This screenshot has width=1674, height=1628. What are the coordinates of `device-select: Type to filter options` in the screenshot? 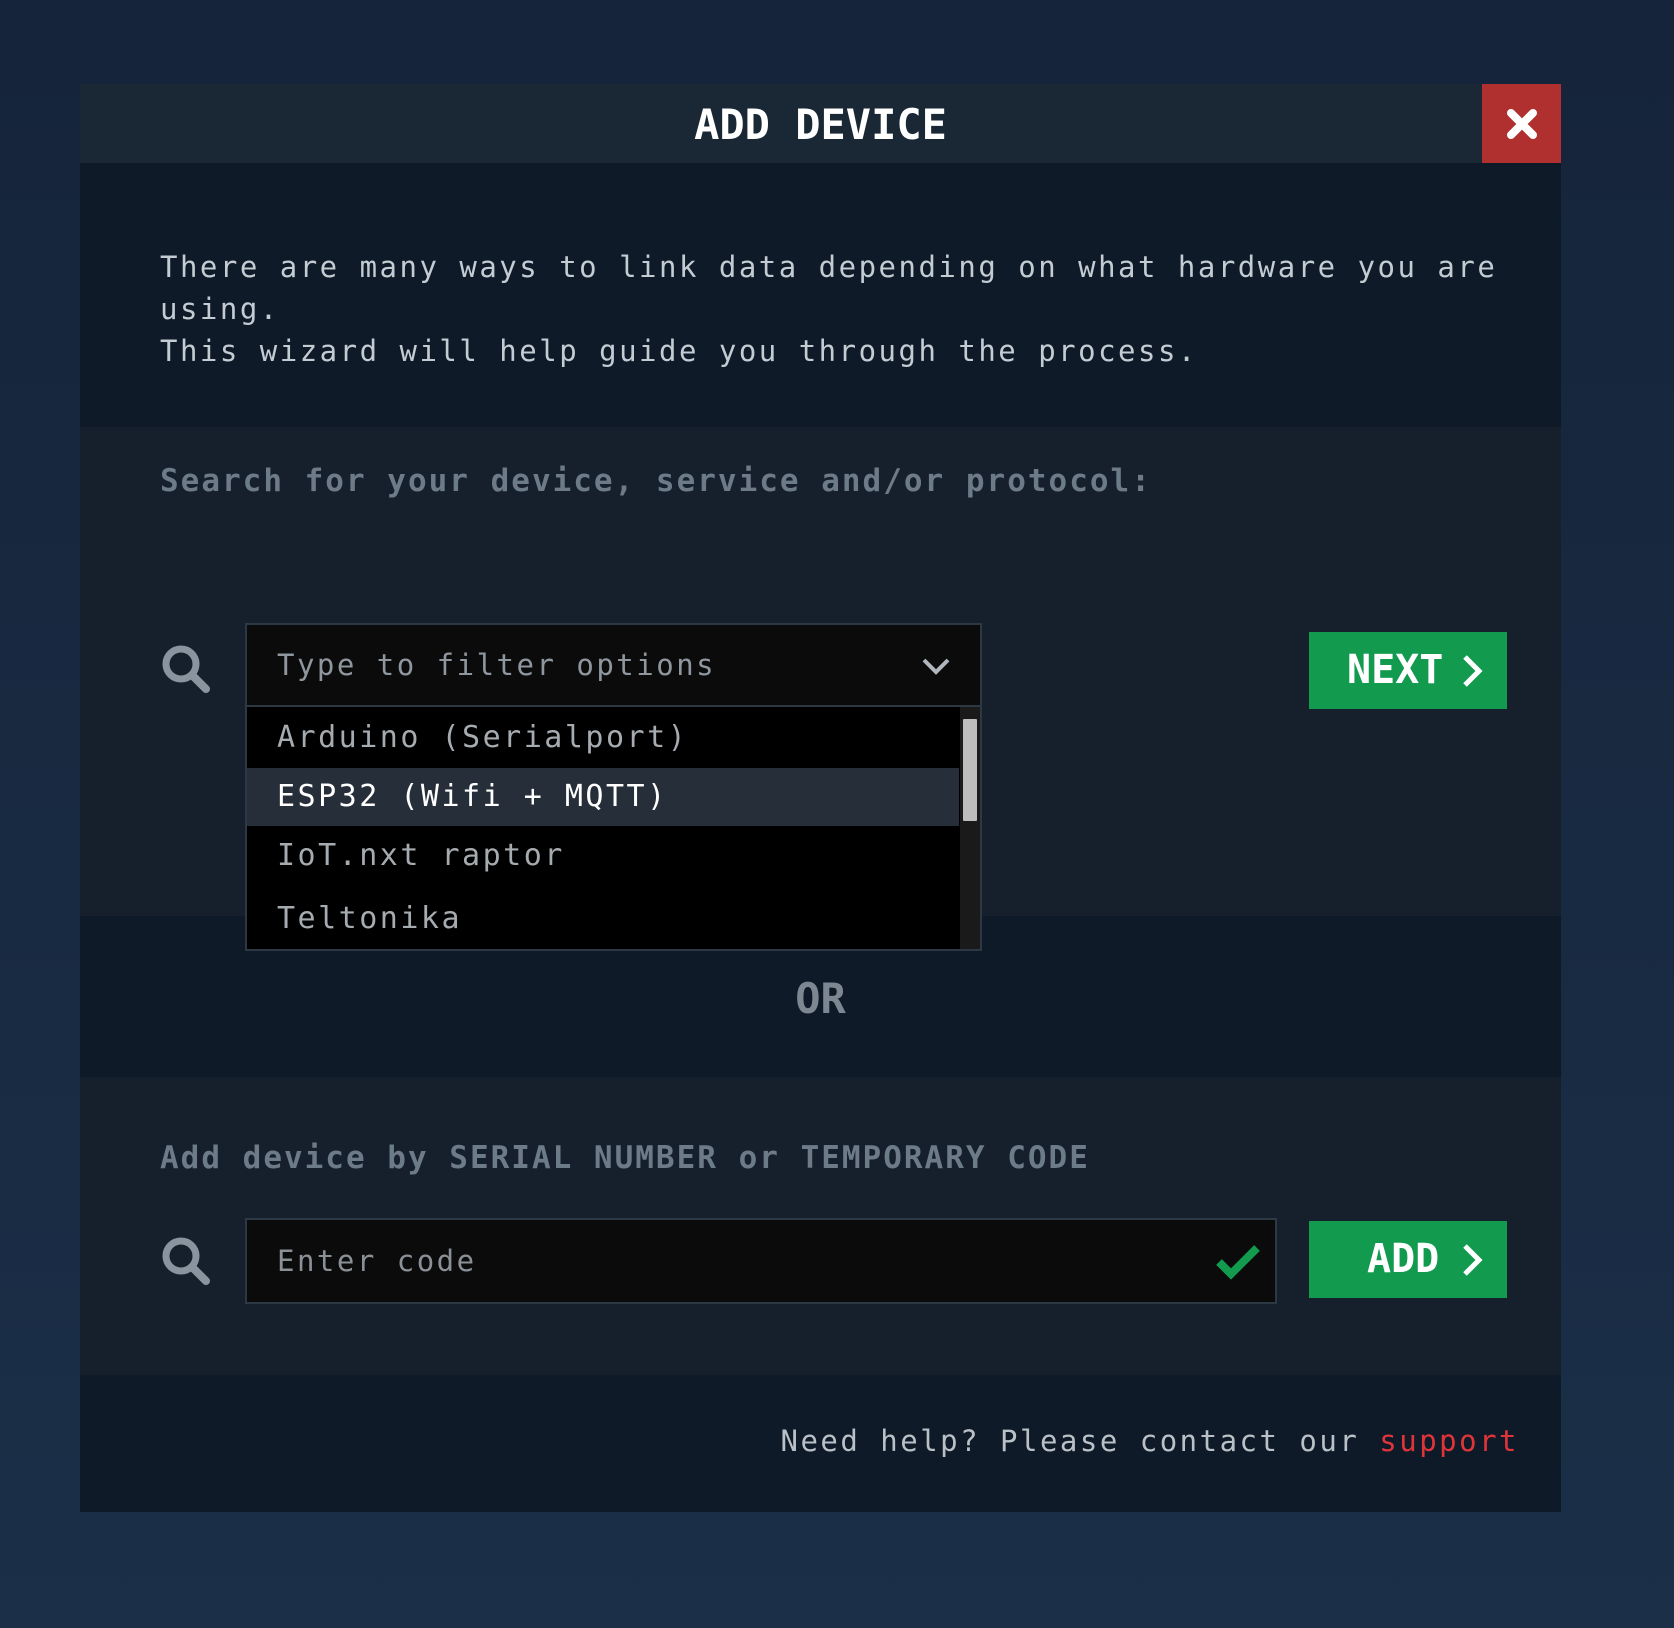 It's located at (613, 665).